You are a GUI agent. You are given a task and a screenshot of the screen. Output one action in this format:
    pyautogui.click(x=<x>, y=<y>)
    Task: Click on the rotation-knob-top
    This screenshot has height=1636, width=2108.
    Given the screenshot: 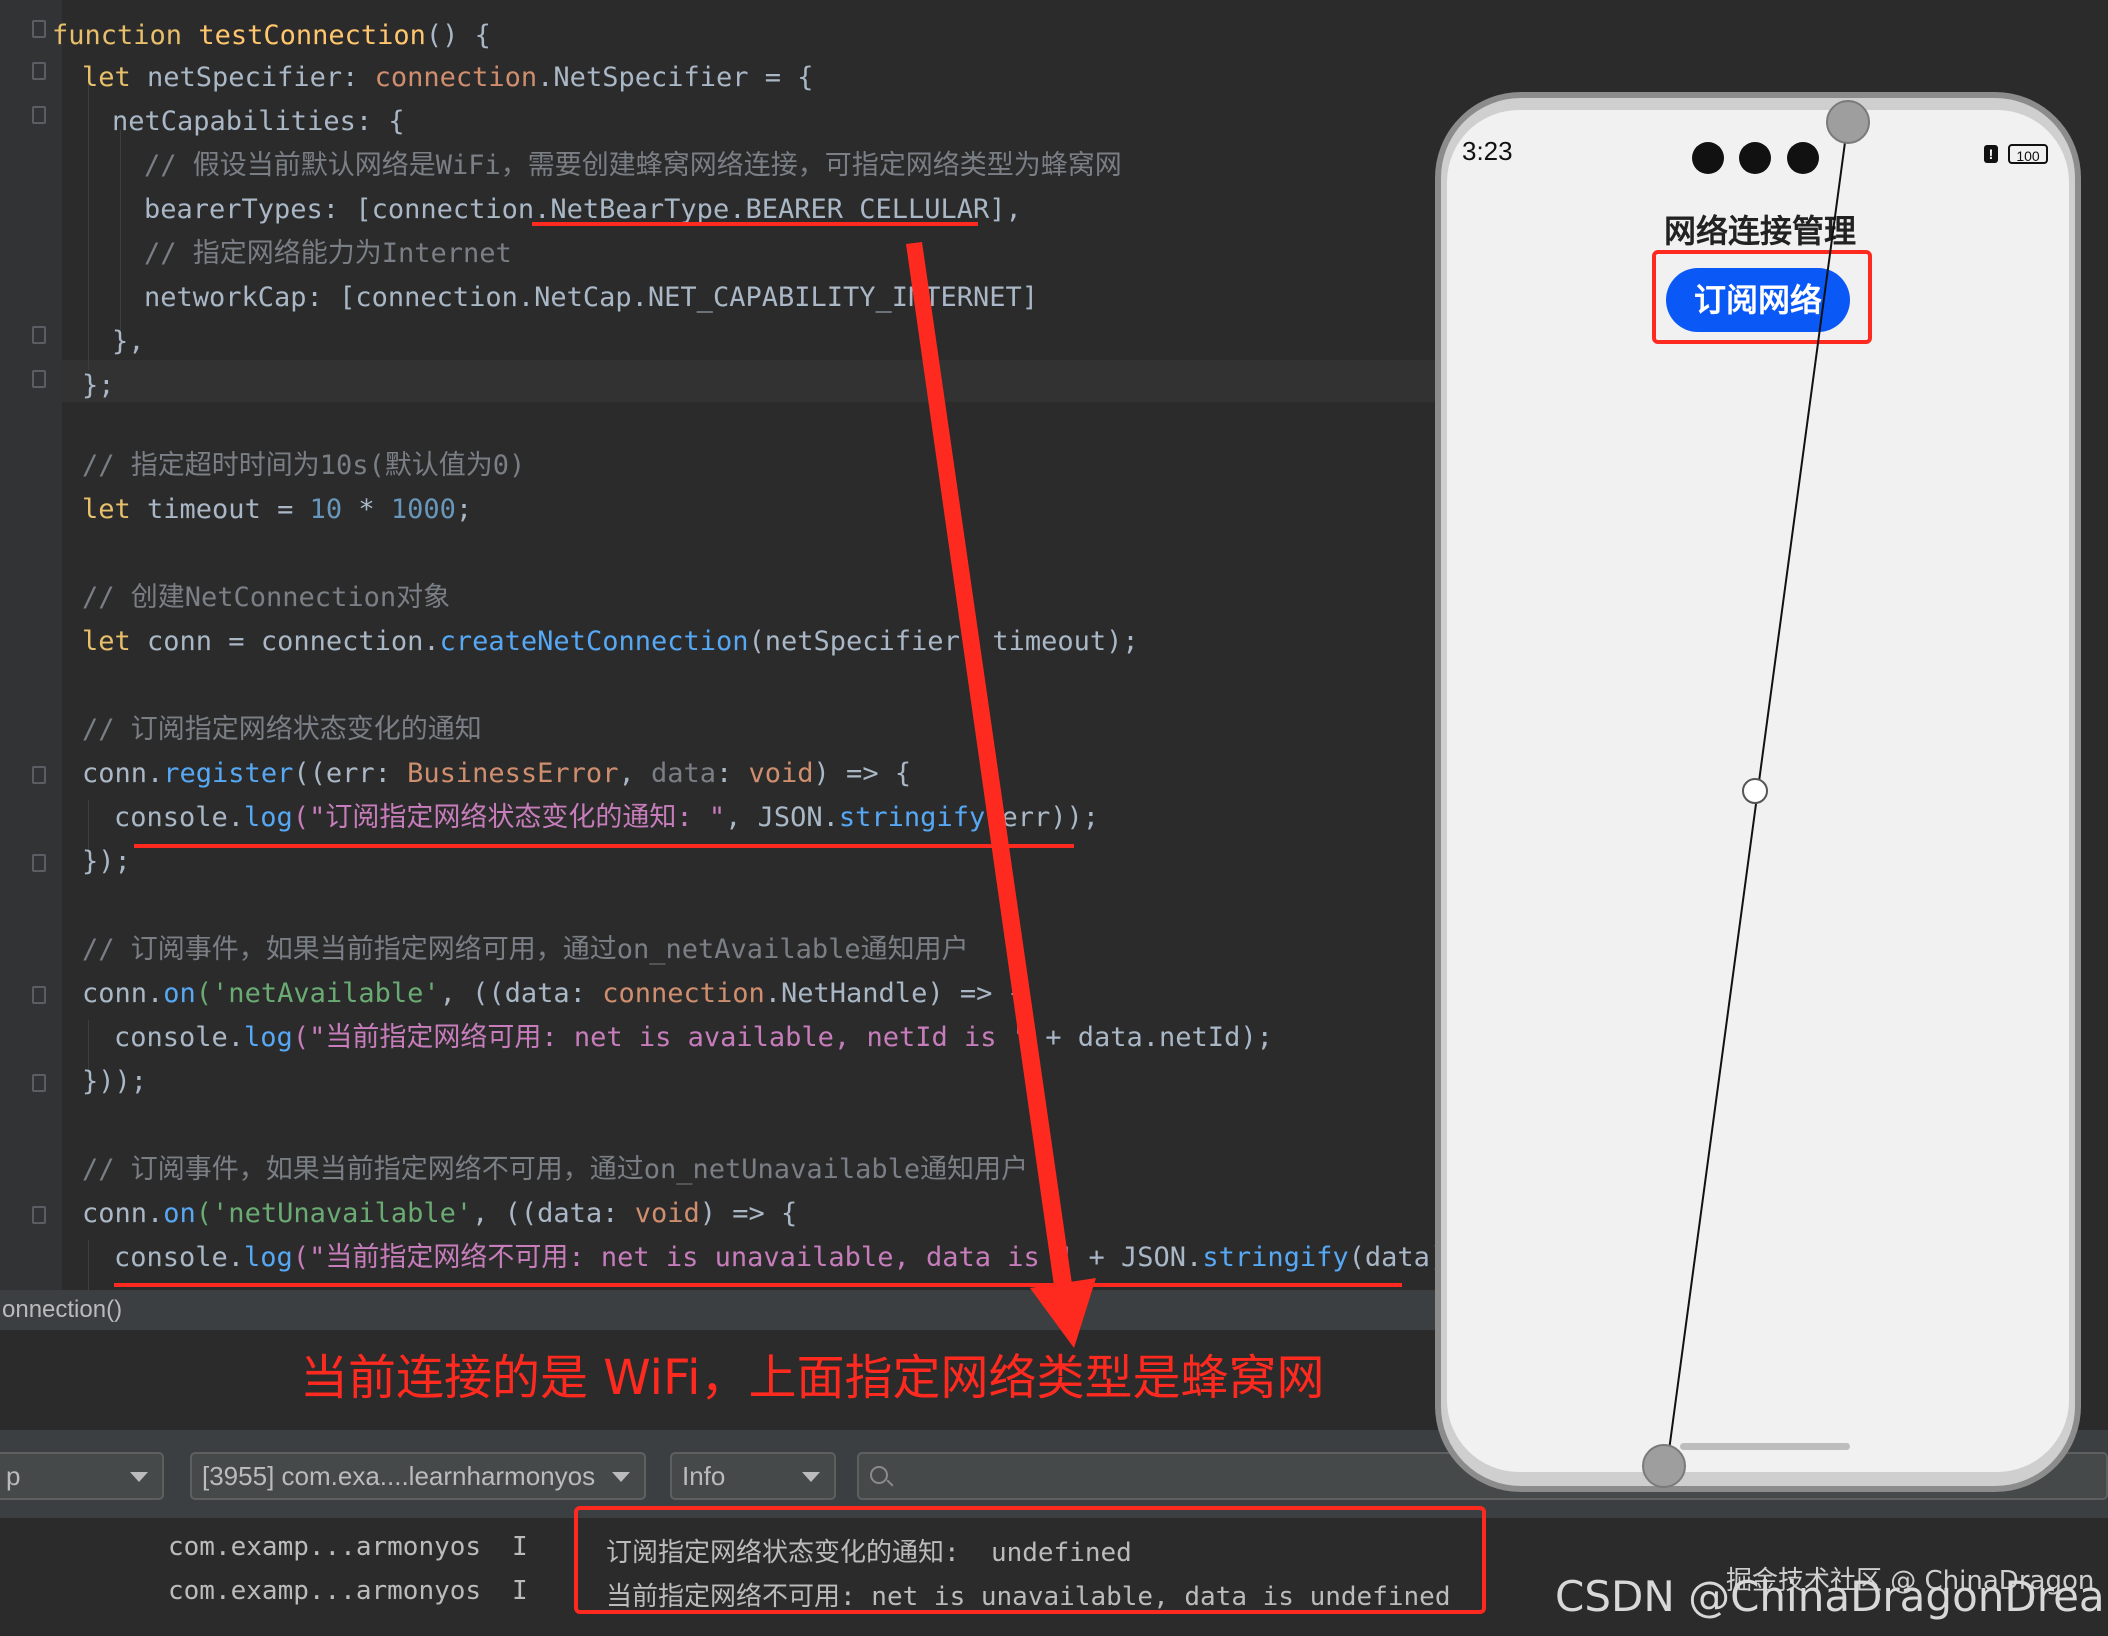 What is the action you would take?
    pyautogui.click(x=1848, y=122)
    